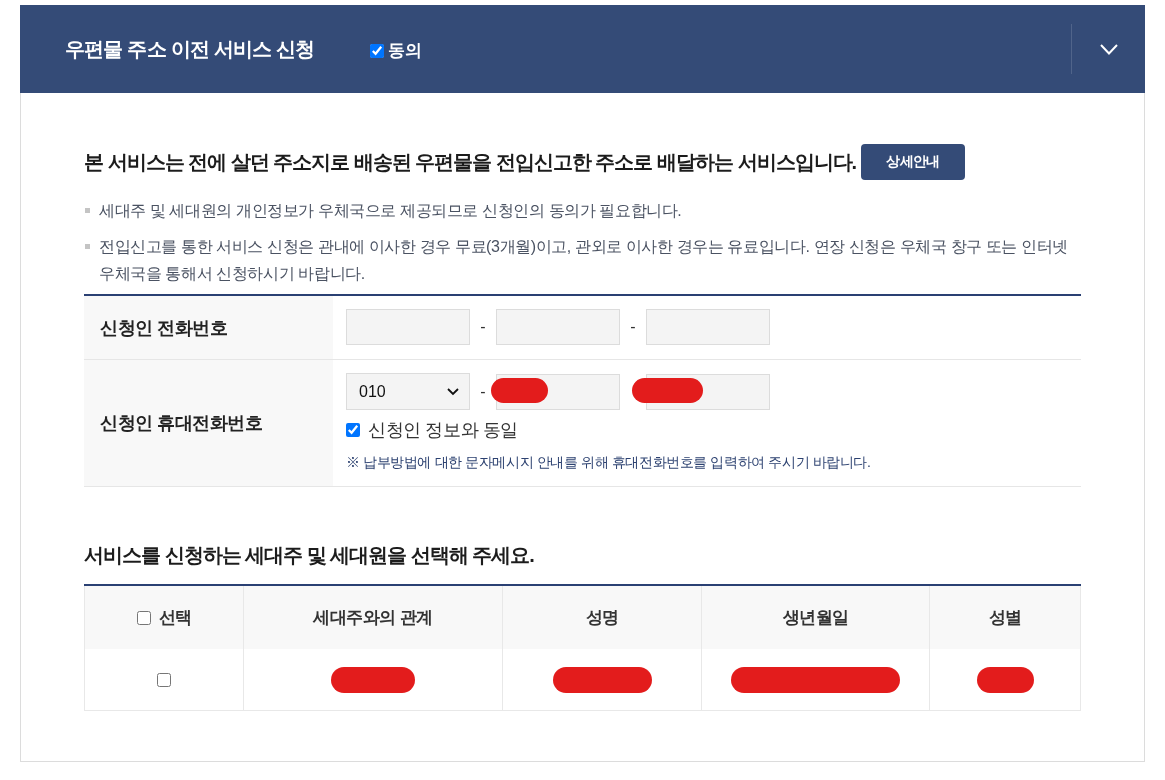  I want to click on note-text: 세대주 및 세대원의 개인정보가 우체국으로 제공되므로 신청인의 동의가 필요합니다., so click(390, 211).